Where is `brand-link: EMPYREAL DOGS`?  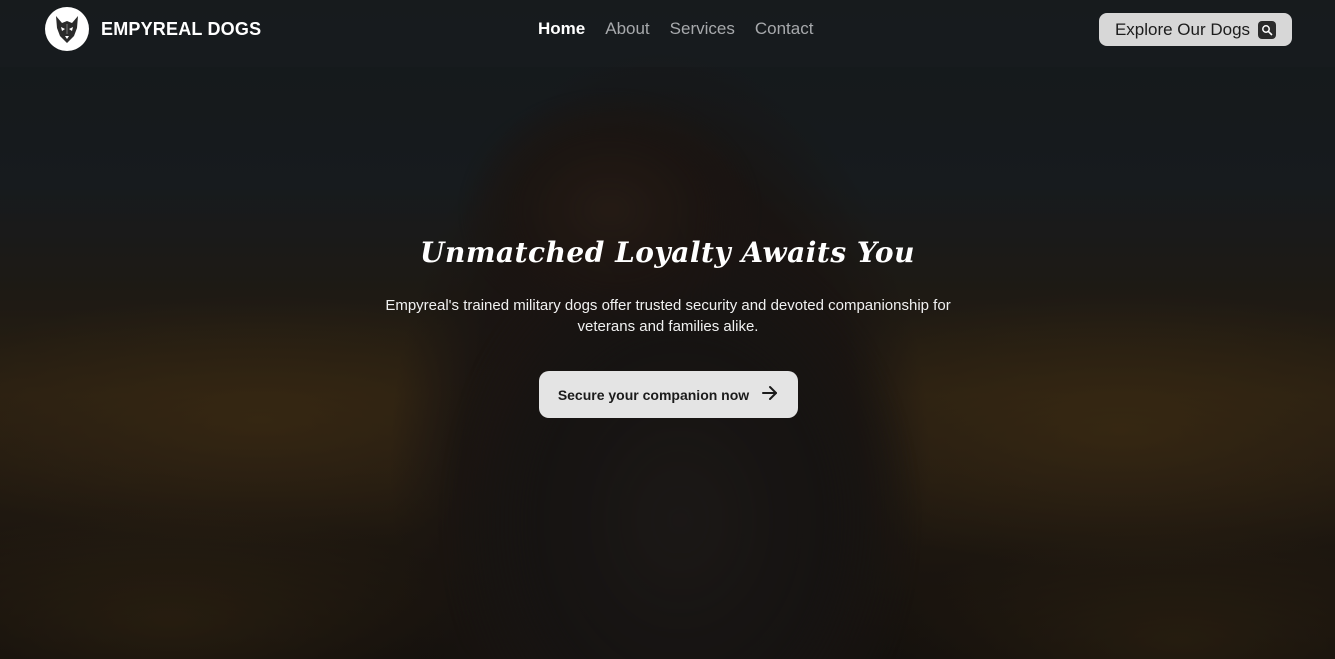 brand-link: EMPYREAL DOGS is located at coordinates (153, 29).